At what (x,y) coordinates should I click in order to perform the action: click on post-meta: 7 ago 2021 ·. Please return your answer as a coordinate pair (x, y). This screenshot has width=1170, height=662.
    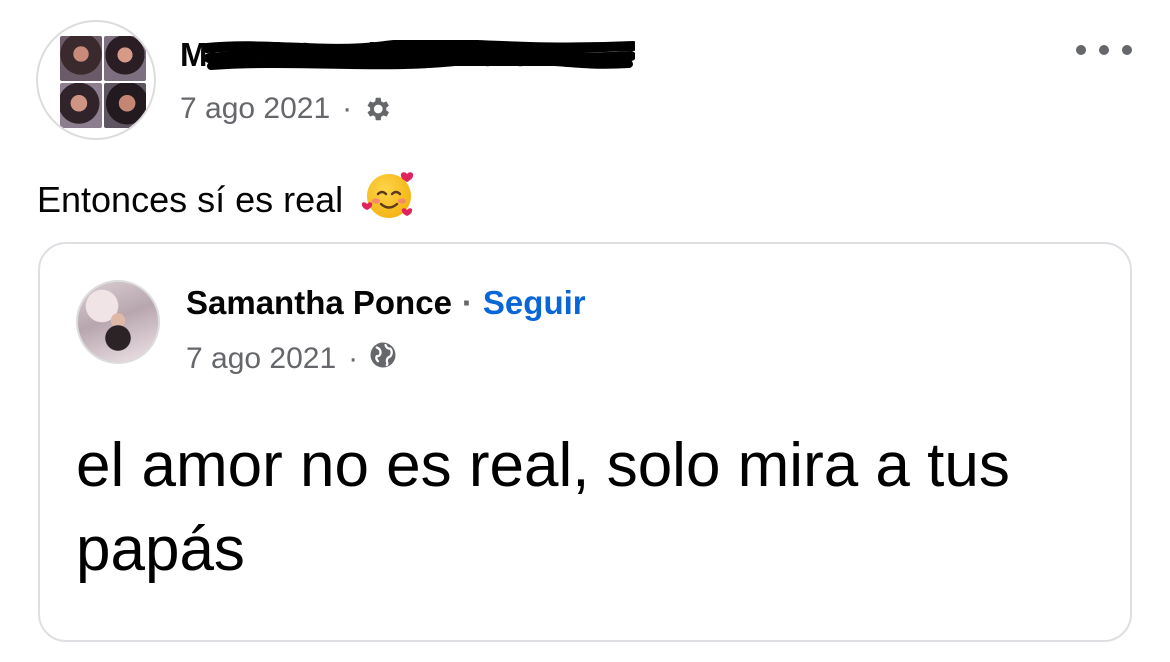
    Looking at the image, I should click on (286, 109).